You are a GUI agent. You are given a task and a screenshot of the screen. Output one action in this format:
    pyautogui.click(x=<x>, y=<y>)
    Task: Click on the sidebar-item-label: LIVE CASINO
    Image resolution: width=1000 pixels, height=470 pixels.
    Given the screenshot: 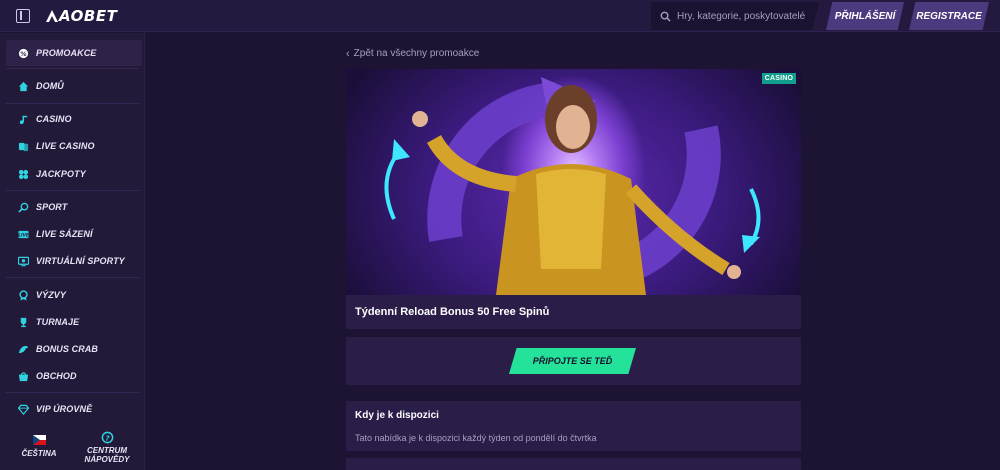 What is the action you would take?
    pyautogui.click(x=65, y=146)
    